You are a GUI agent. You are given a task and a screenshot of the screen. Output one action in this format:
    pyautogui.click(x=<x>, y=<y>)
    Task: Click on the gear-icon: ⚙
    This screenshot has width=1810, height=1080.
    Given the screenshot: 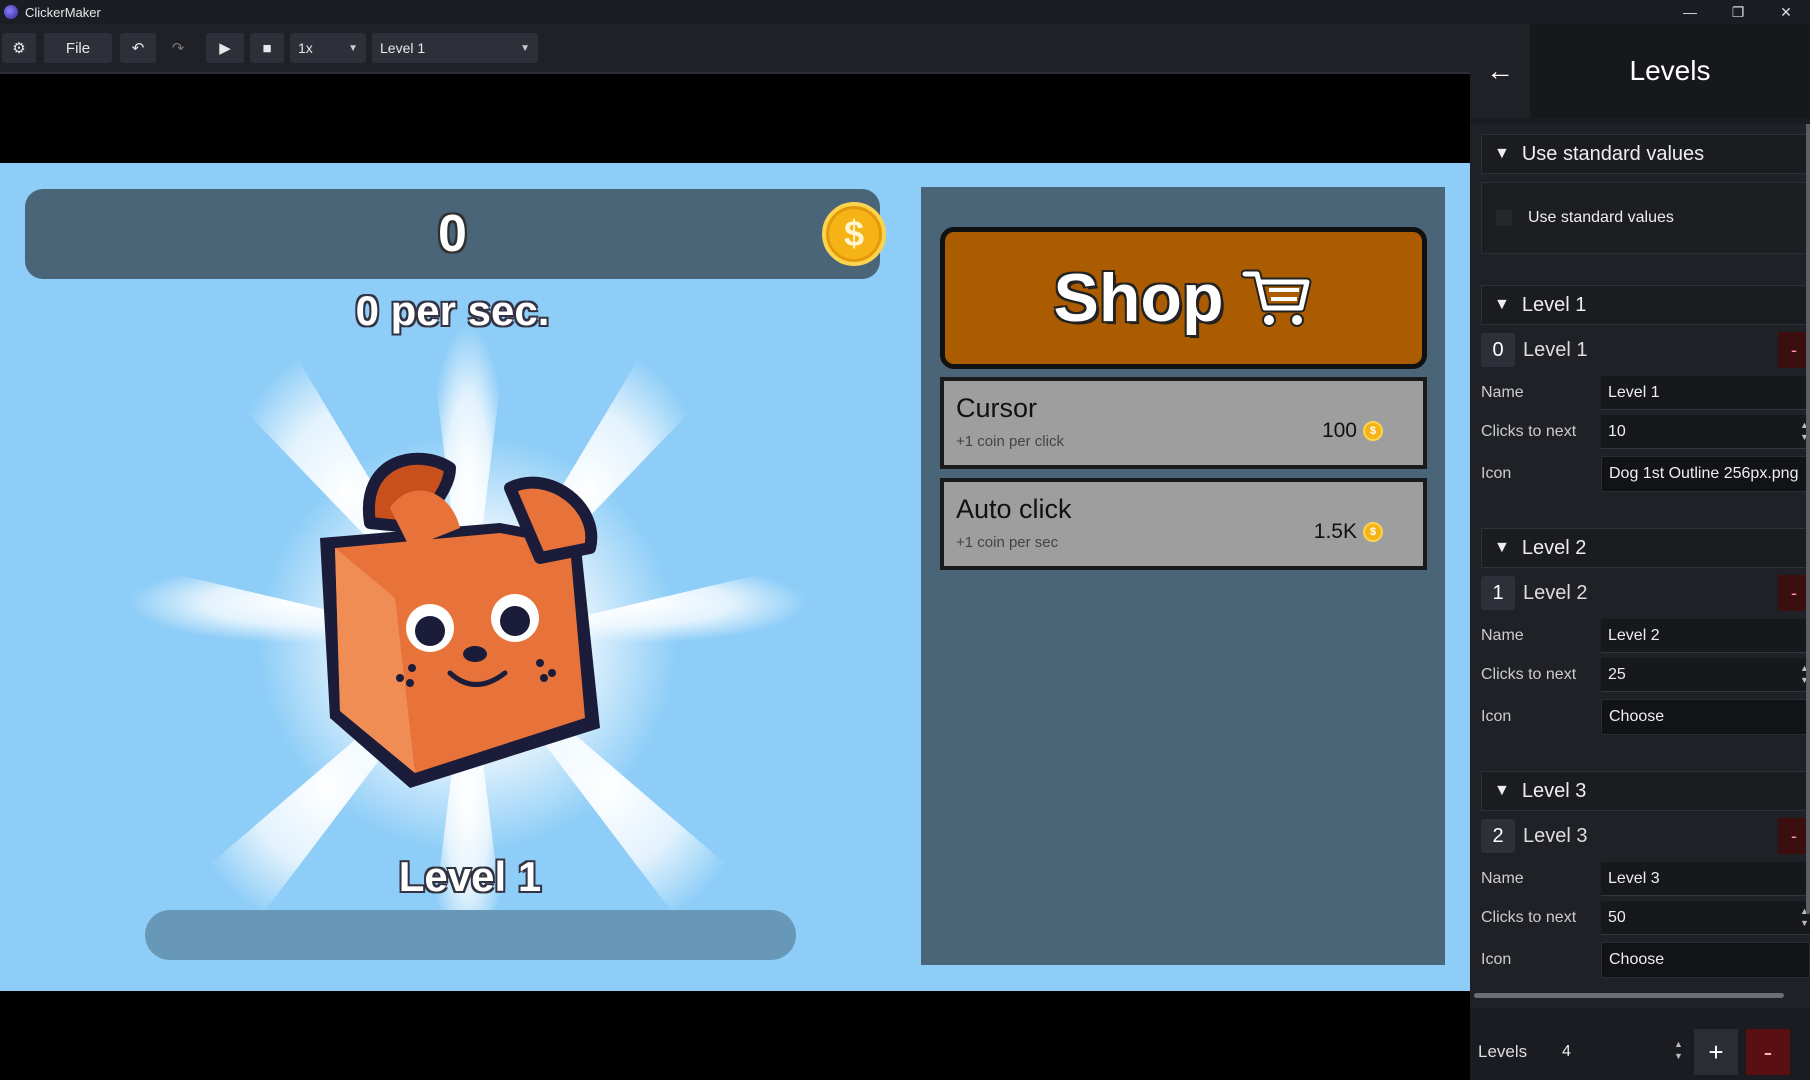 What is the action you would take?
    pyautogui.click(x=19, y=48)
    